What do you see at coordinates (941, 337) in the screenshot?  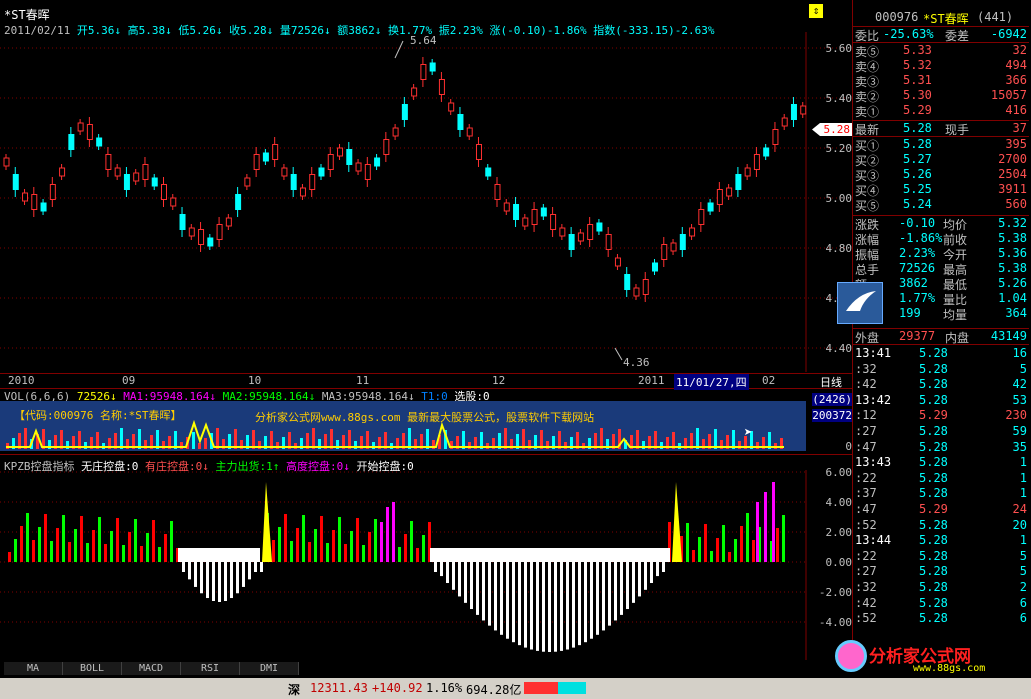 I see `waipan-row: 外盘 29377 内盘 43149` at bounding box center [941, 337].